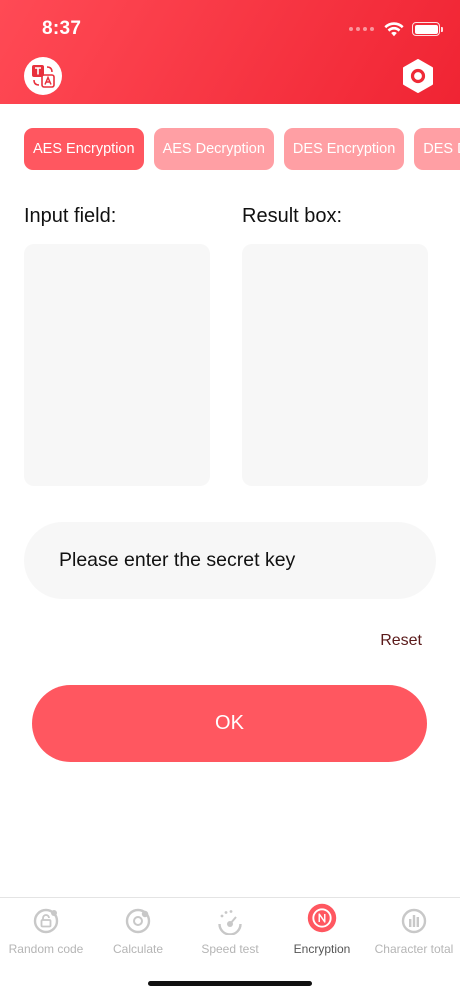 This screenshot has width=460, height=997. I want to click on nav-speed-test: Speed test, so click(230, 931).